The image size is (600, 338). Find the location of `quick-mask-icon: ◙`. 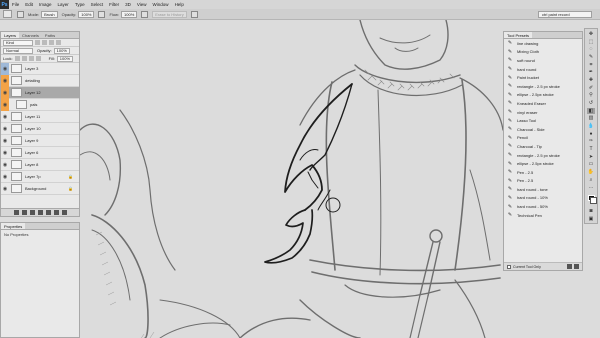

quick-mask-icon: ◙ is located at coordinates (591, 211).